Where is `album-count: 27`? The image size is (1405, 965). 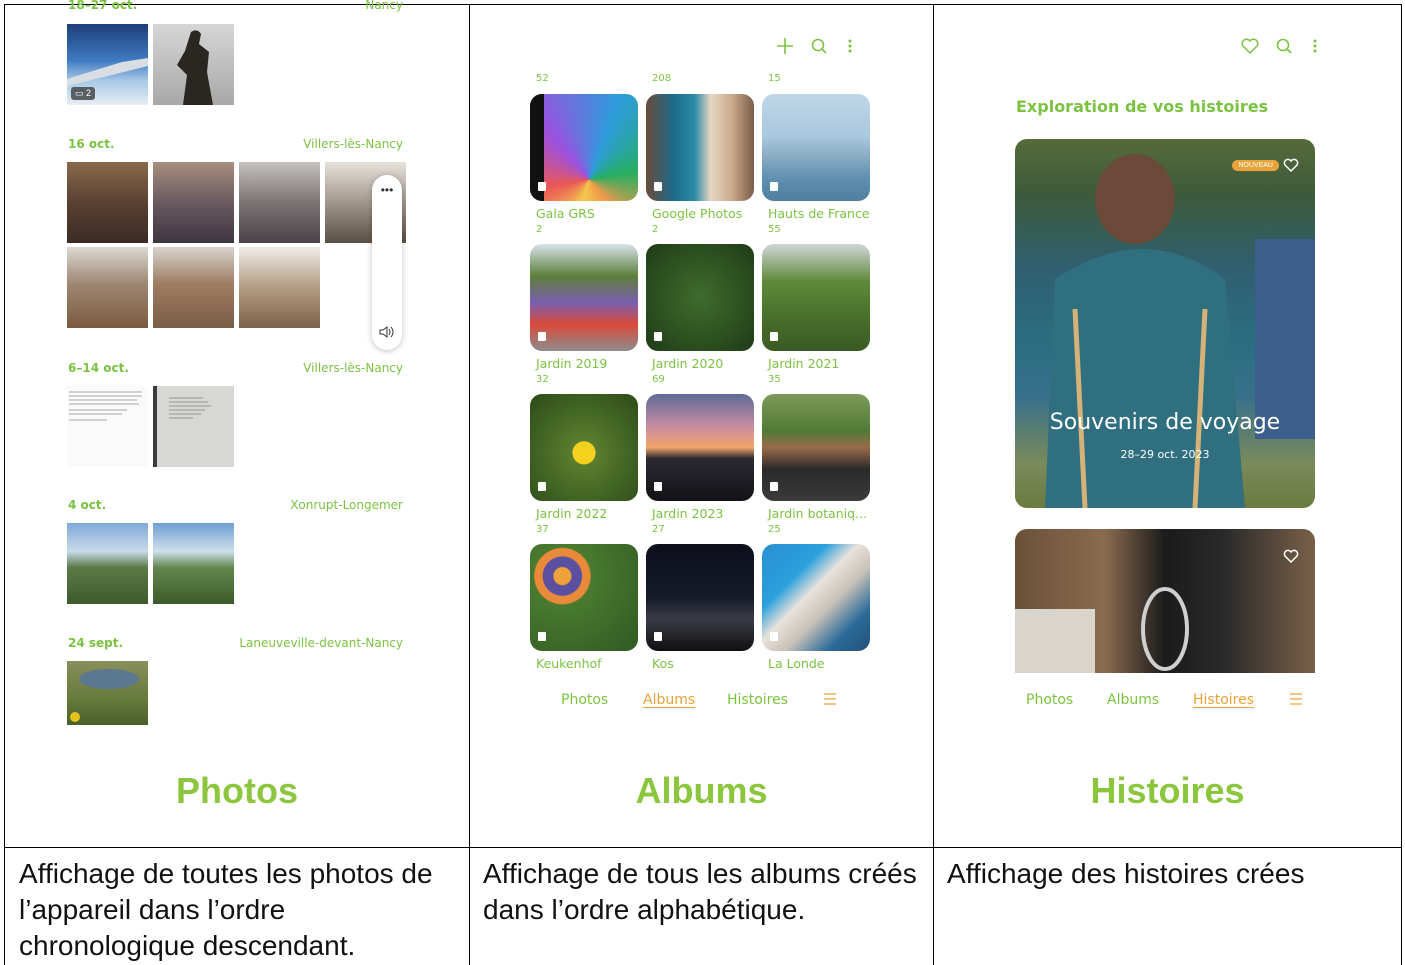
album-count: 27 is located at coordinates (658, 529).